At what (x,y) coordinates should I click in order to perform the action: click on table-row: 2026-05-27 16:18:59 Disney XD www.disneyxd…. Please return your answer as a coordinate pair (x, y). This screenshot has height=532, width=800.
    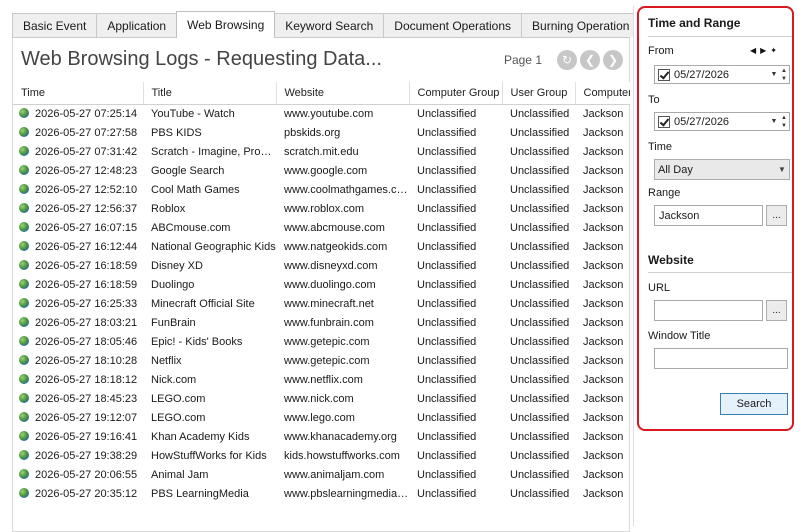
    Looking at the image, I should click on (321, 265).